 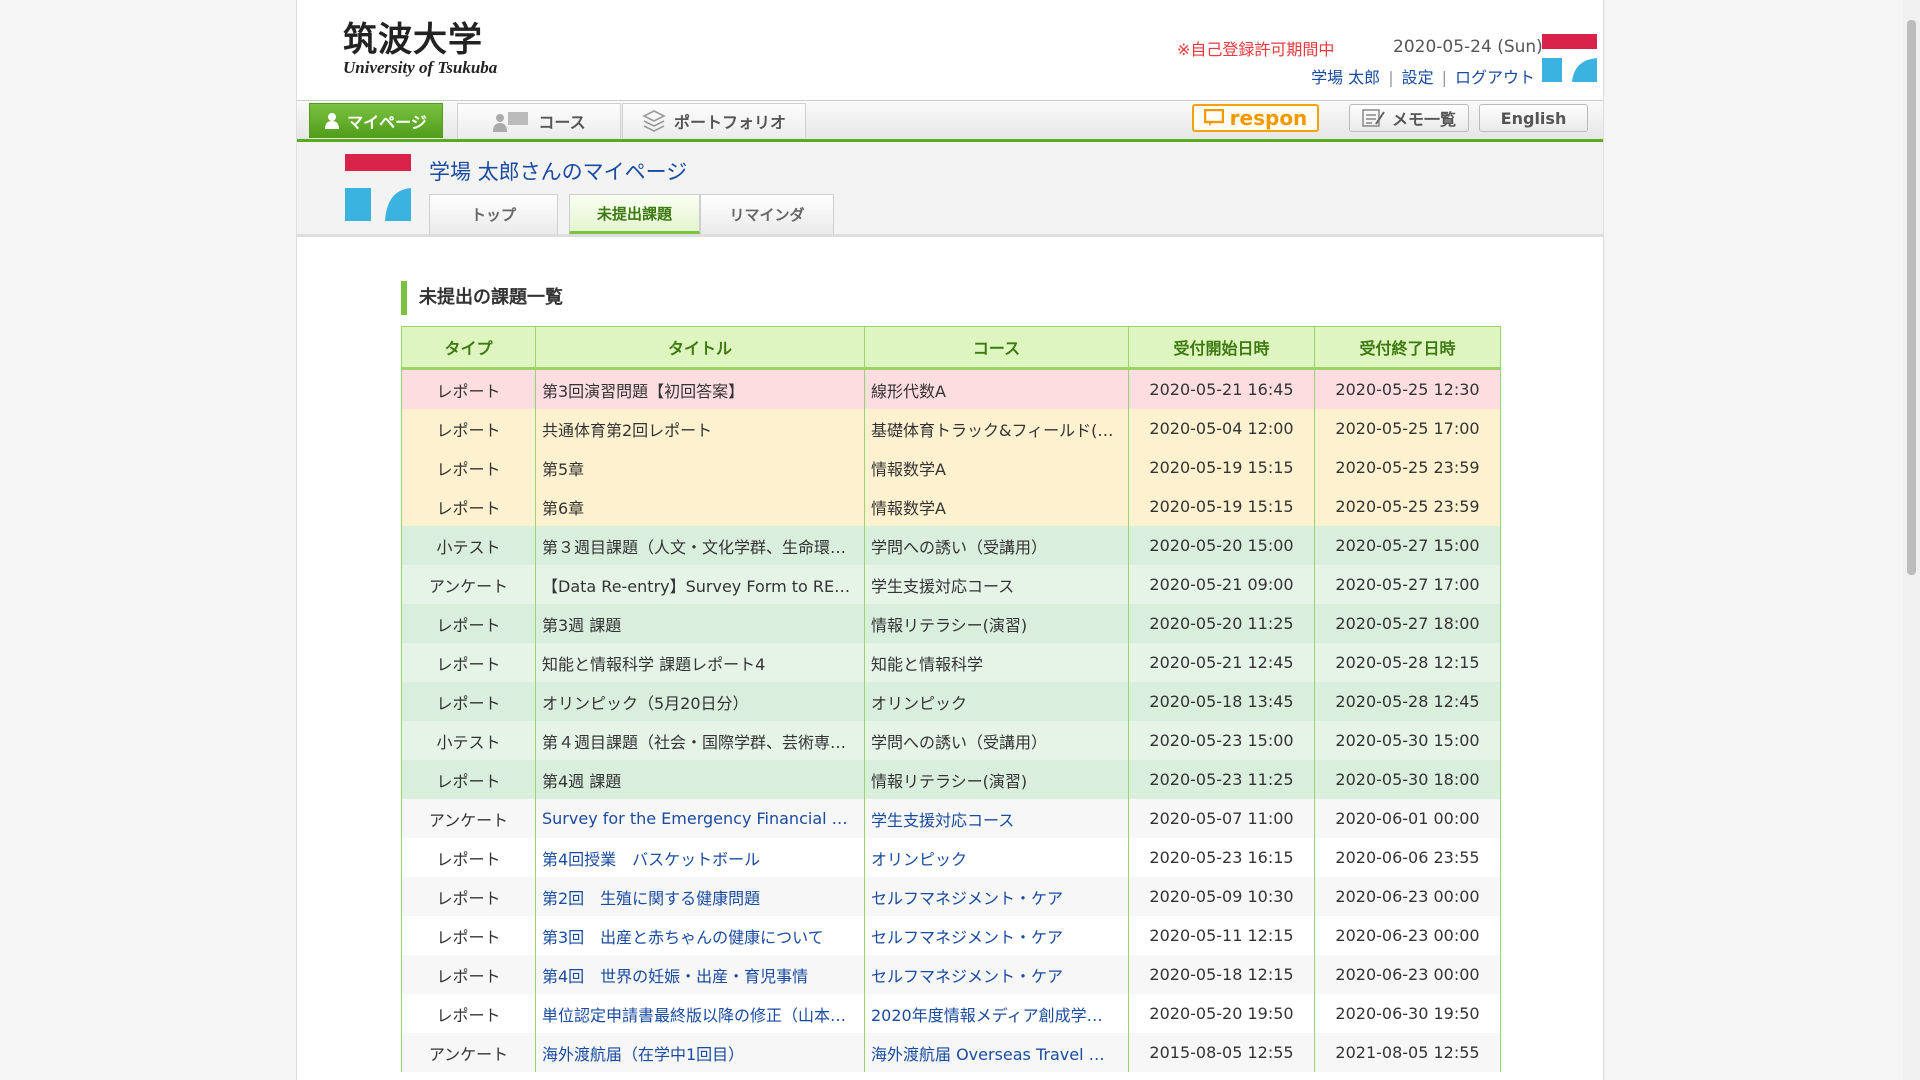 I want to click on cell-end: 2020-05-30 15:00, so click(x=1407, y=740).